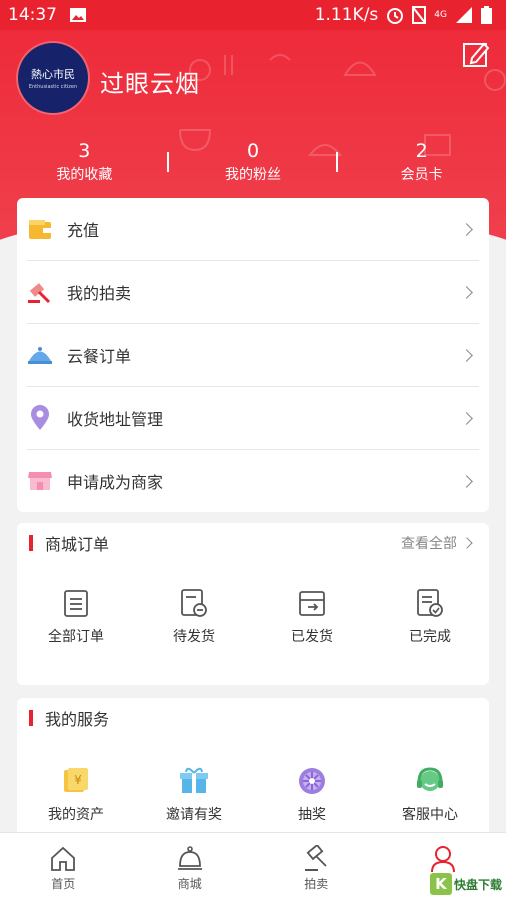 The height and width of the screenshot is (901, 506). What do you see at coordinates (395, 15) in the screenshot?
I see `alarm-icon` at bounding box center [395, 15].